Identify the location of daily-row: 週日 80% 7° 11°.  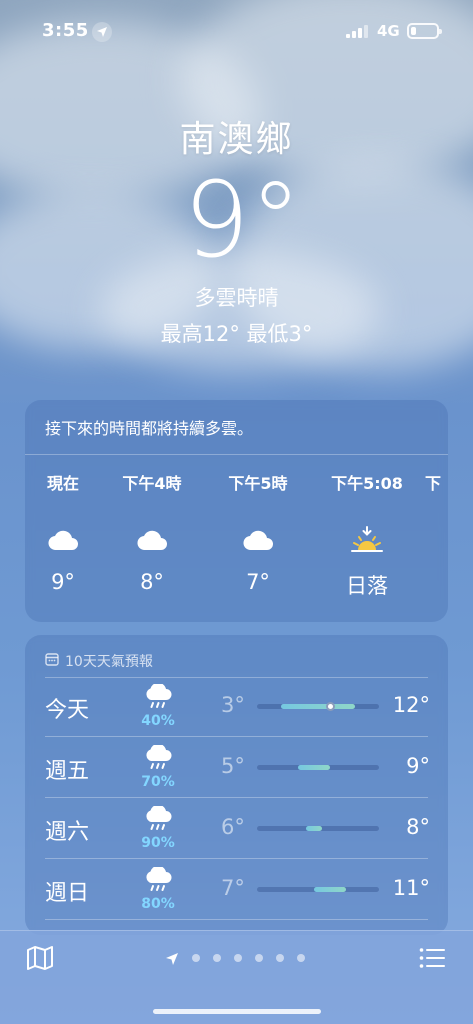
(236, 889).